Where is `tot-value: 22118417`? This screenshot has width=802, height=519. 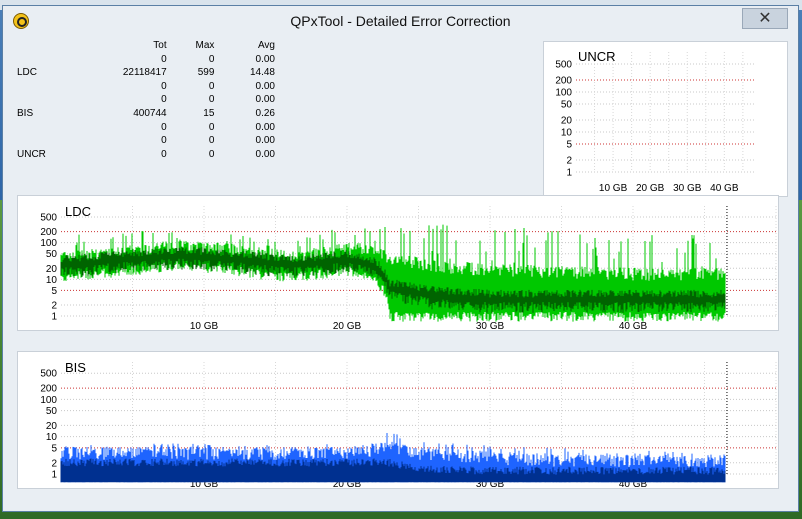
tot-value: 22118417 is located at coordinates (144, 73).